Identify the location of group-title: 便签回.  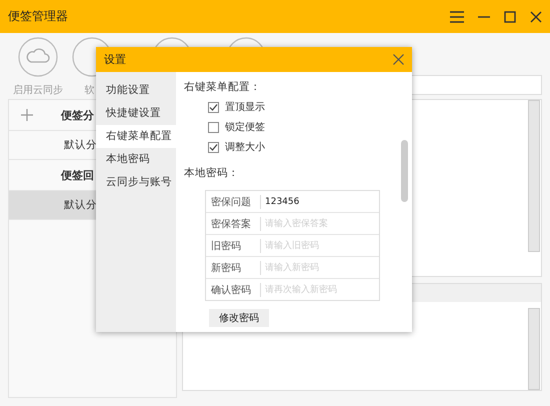
(77, 175).